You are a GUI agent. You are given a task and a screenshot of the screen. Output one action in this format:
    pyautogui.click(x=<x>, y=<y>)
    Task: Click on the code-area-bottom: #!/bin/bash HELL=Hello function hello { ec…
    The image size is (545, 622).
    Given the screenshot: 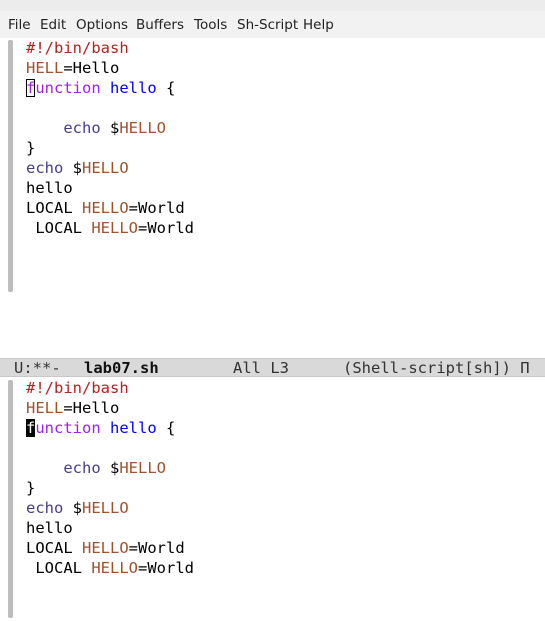 What is the action you would take?
    pyautogui.click(x=110, y=478)
    